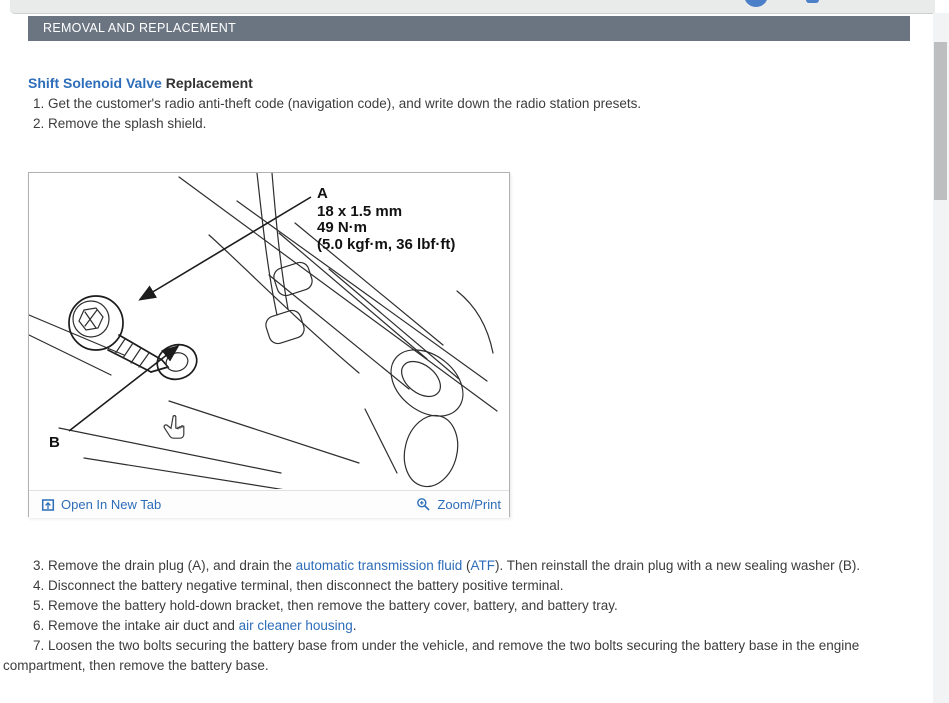  What do you see at coordinates (423, 504) in the screenshot?
I see `magnifier-plus-icon` at bounding box center [423, 504].